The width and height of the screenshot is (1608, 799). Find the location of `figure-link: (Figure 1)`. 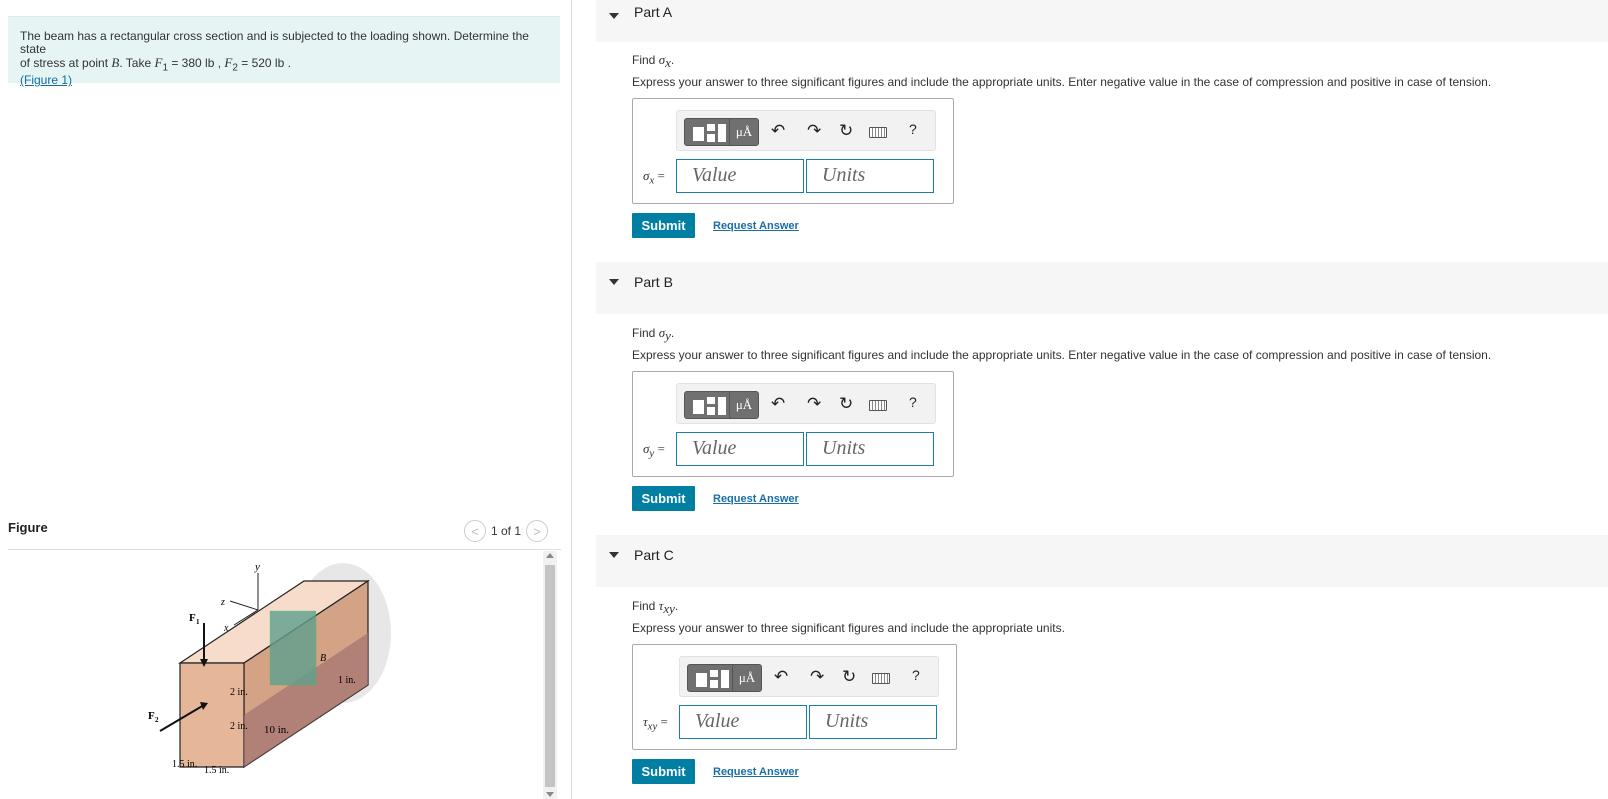

figure-link: (Figure 1) is located at coordinates (46, 80).